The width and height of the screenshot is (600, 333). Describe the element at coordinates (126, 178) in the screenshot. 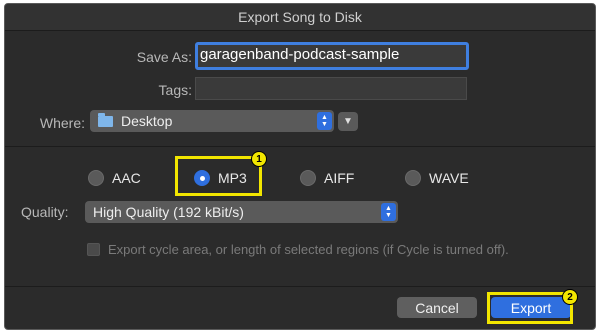

I see `radio-aac-label: AAC` at that location.